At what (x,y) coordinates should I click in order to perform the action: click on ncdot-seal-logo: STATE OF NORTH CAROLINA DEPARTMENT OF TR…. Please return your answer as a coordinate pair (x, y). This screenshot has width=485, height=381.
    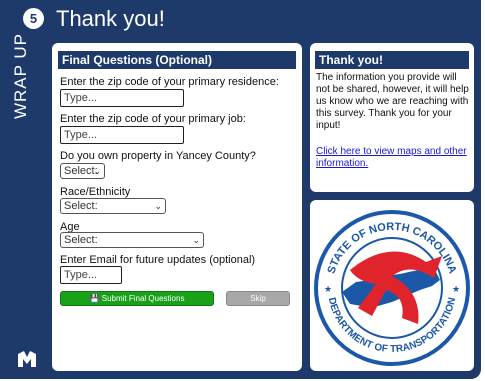
    Looking at the image, I should click on (392, 288).